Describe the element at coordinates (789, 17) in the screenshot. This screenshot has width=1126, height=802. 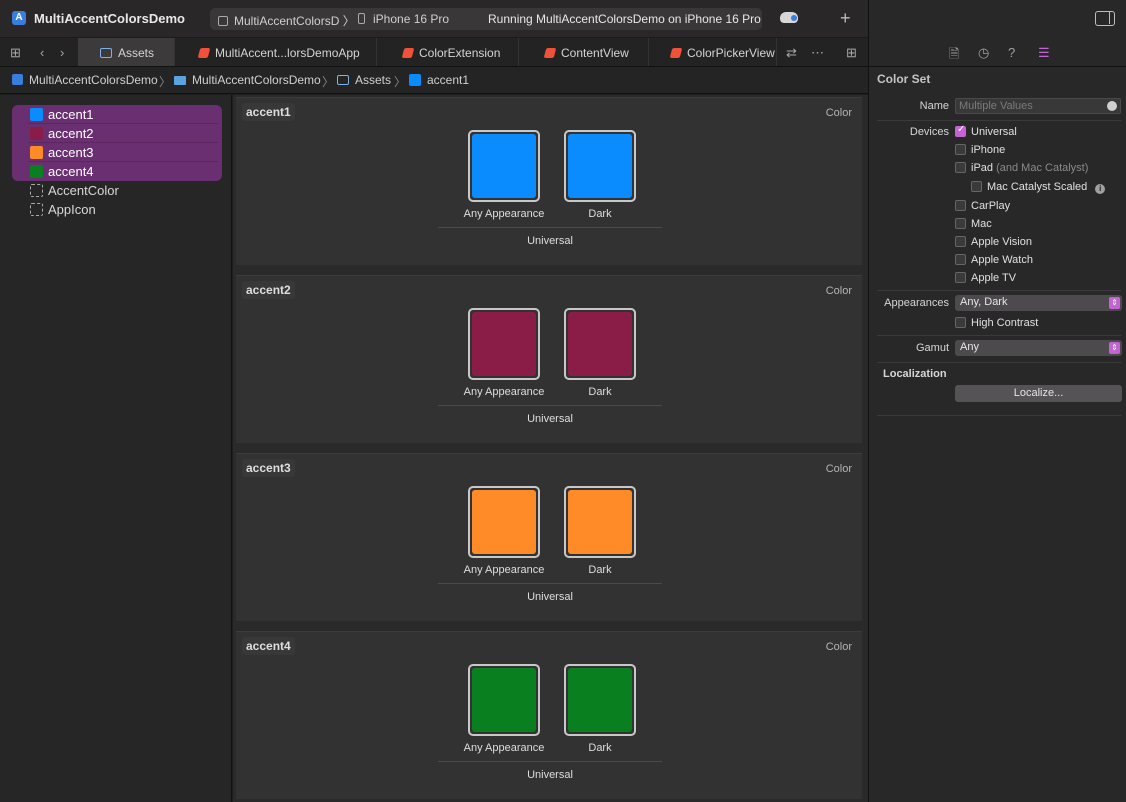
I see `cloud-status-icon` at that location.